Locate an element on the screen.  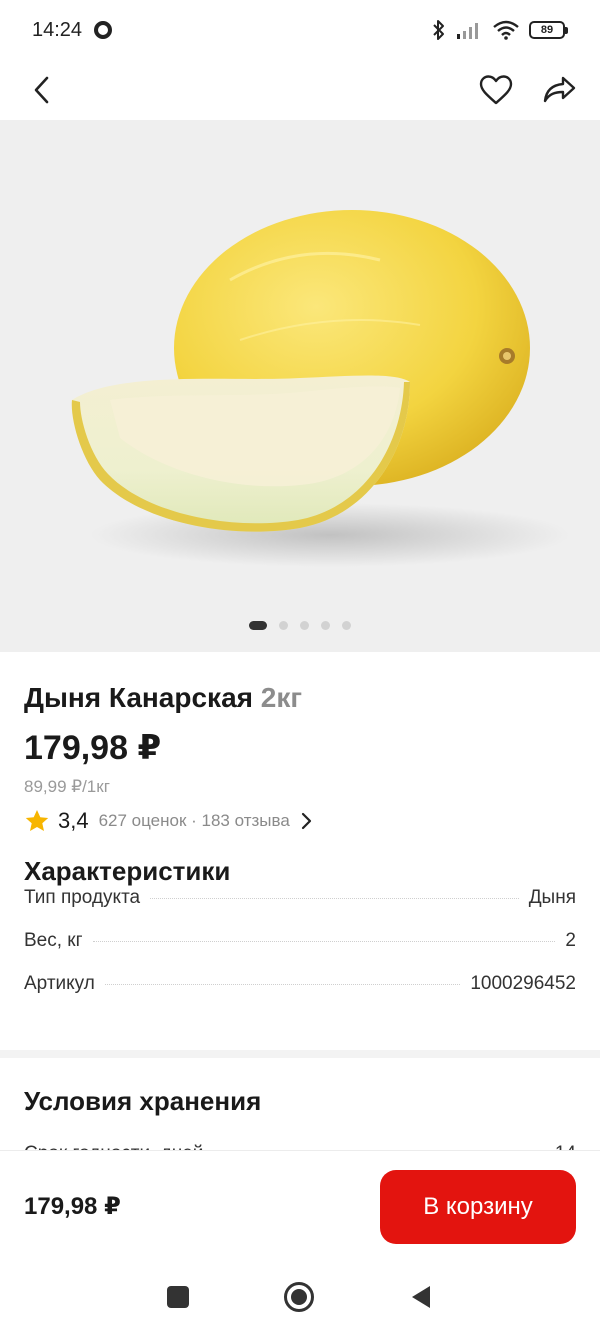
battery-level: 89 is located at coordinates (547, 30).